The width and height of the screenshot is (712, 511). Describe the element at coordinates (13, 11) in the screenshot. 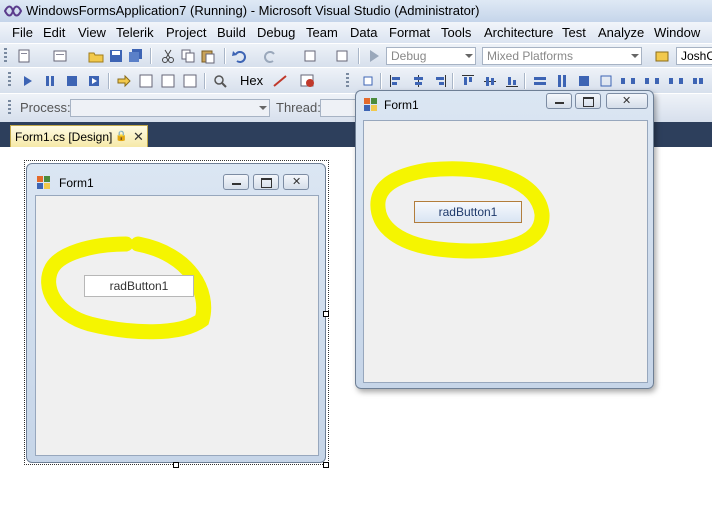

I see `visual-studio-icon` at that location.